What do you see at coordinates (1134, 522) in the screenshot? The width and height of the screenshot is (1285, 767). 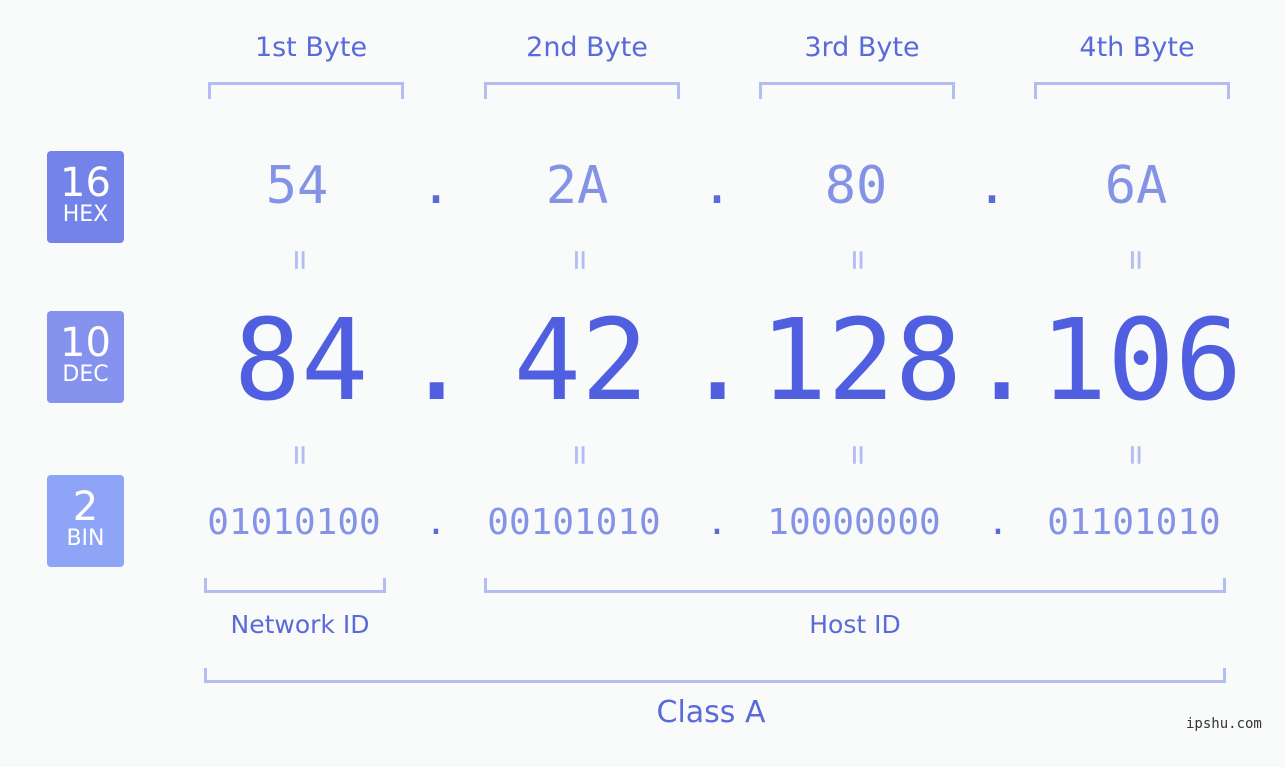 I see `bin-byte-4: 01101010` at bounding box center [1134, 522].